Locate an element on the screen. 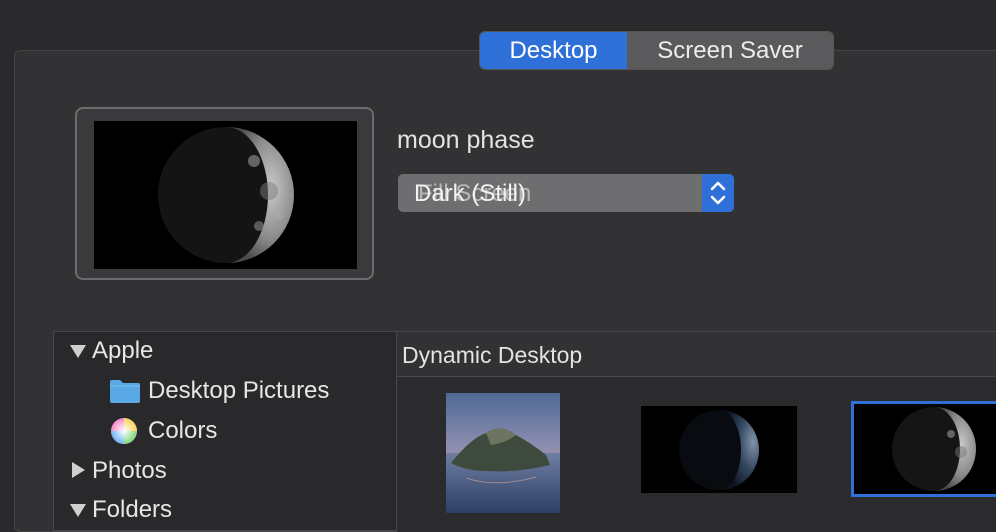 This screenshot has width=996, height=532. color-wheel-icon is located at coordinates (124, 433).